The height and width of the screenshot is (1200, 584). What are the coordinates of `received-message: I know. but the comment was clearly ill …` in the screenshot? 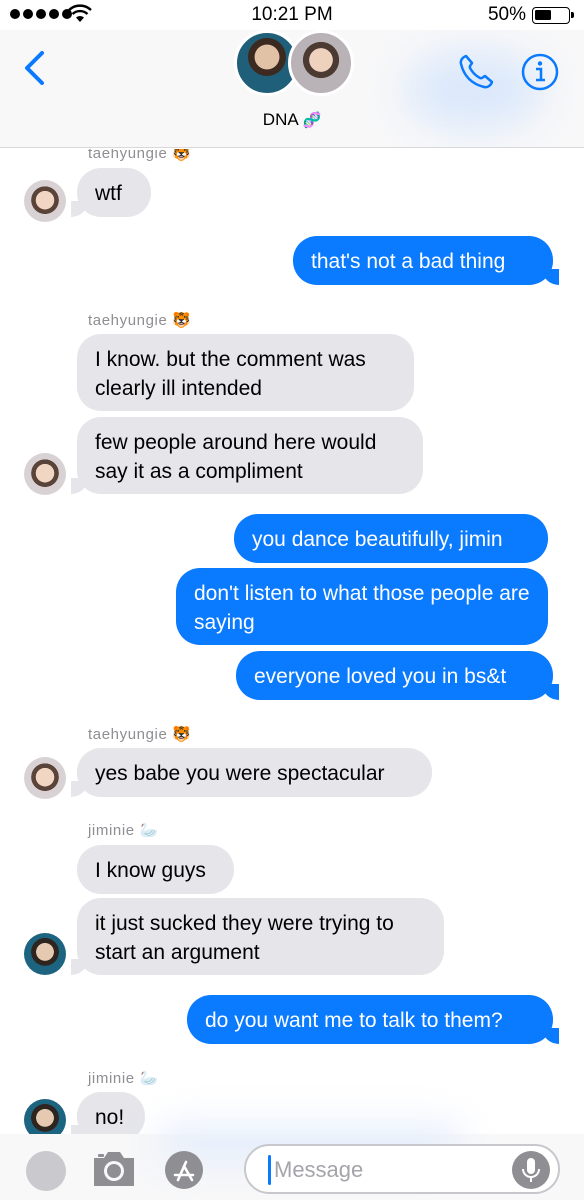 It's located at (245, 372).